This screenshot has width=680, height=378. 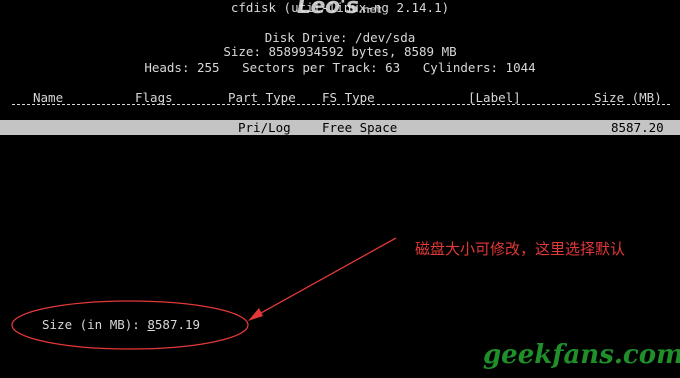 What do you see at coordinates (520, 249) in the screenshot?
I see `annotation-text: 磁盘大小可修改，这里选择默认` at bounding box center [520, 249].